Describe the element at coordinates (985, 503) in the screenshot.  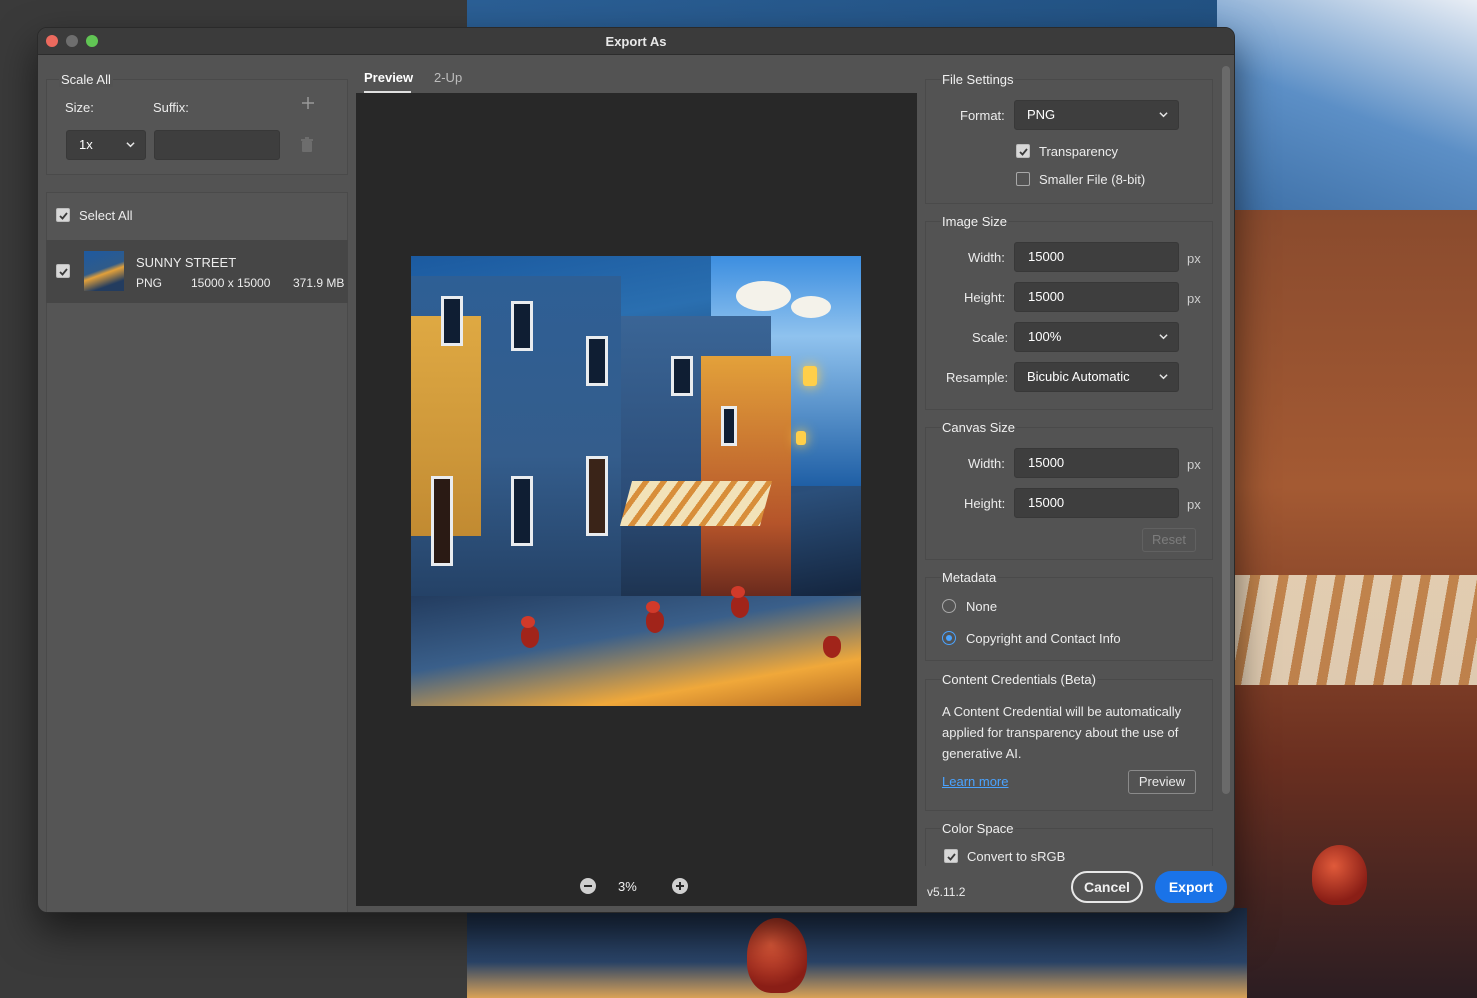
I see `canvas-height-label: Height:` at that location.